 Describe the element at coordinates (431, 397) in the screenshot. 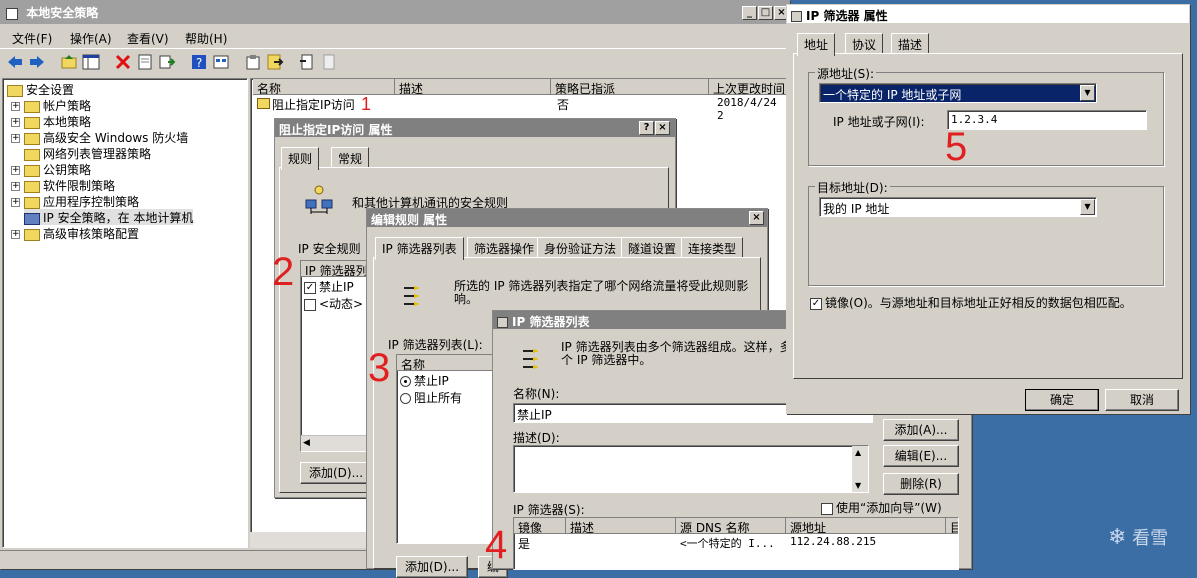

I see `filter-list-row-all: 阻止所有` at that location.